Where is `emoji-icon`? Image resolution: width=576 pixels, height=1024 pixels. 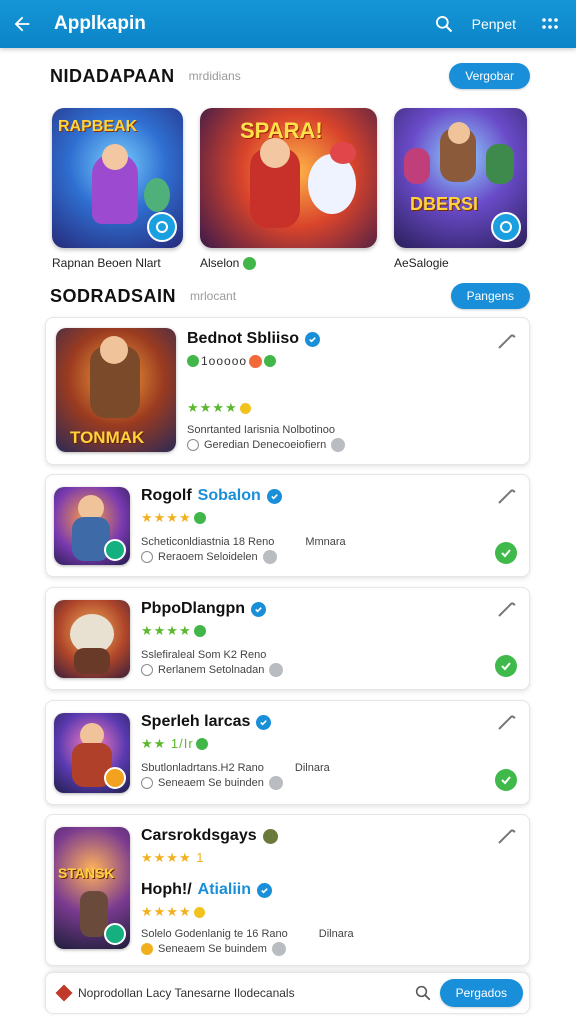 emoji-icon is located at coordinates (256, 361).